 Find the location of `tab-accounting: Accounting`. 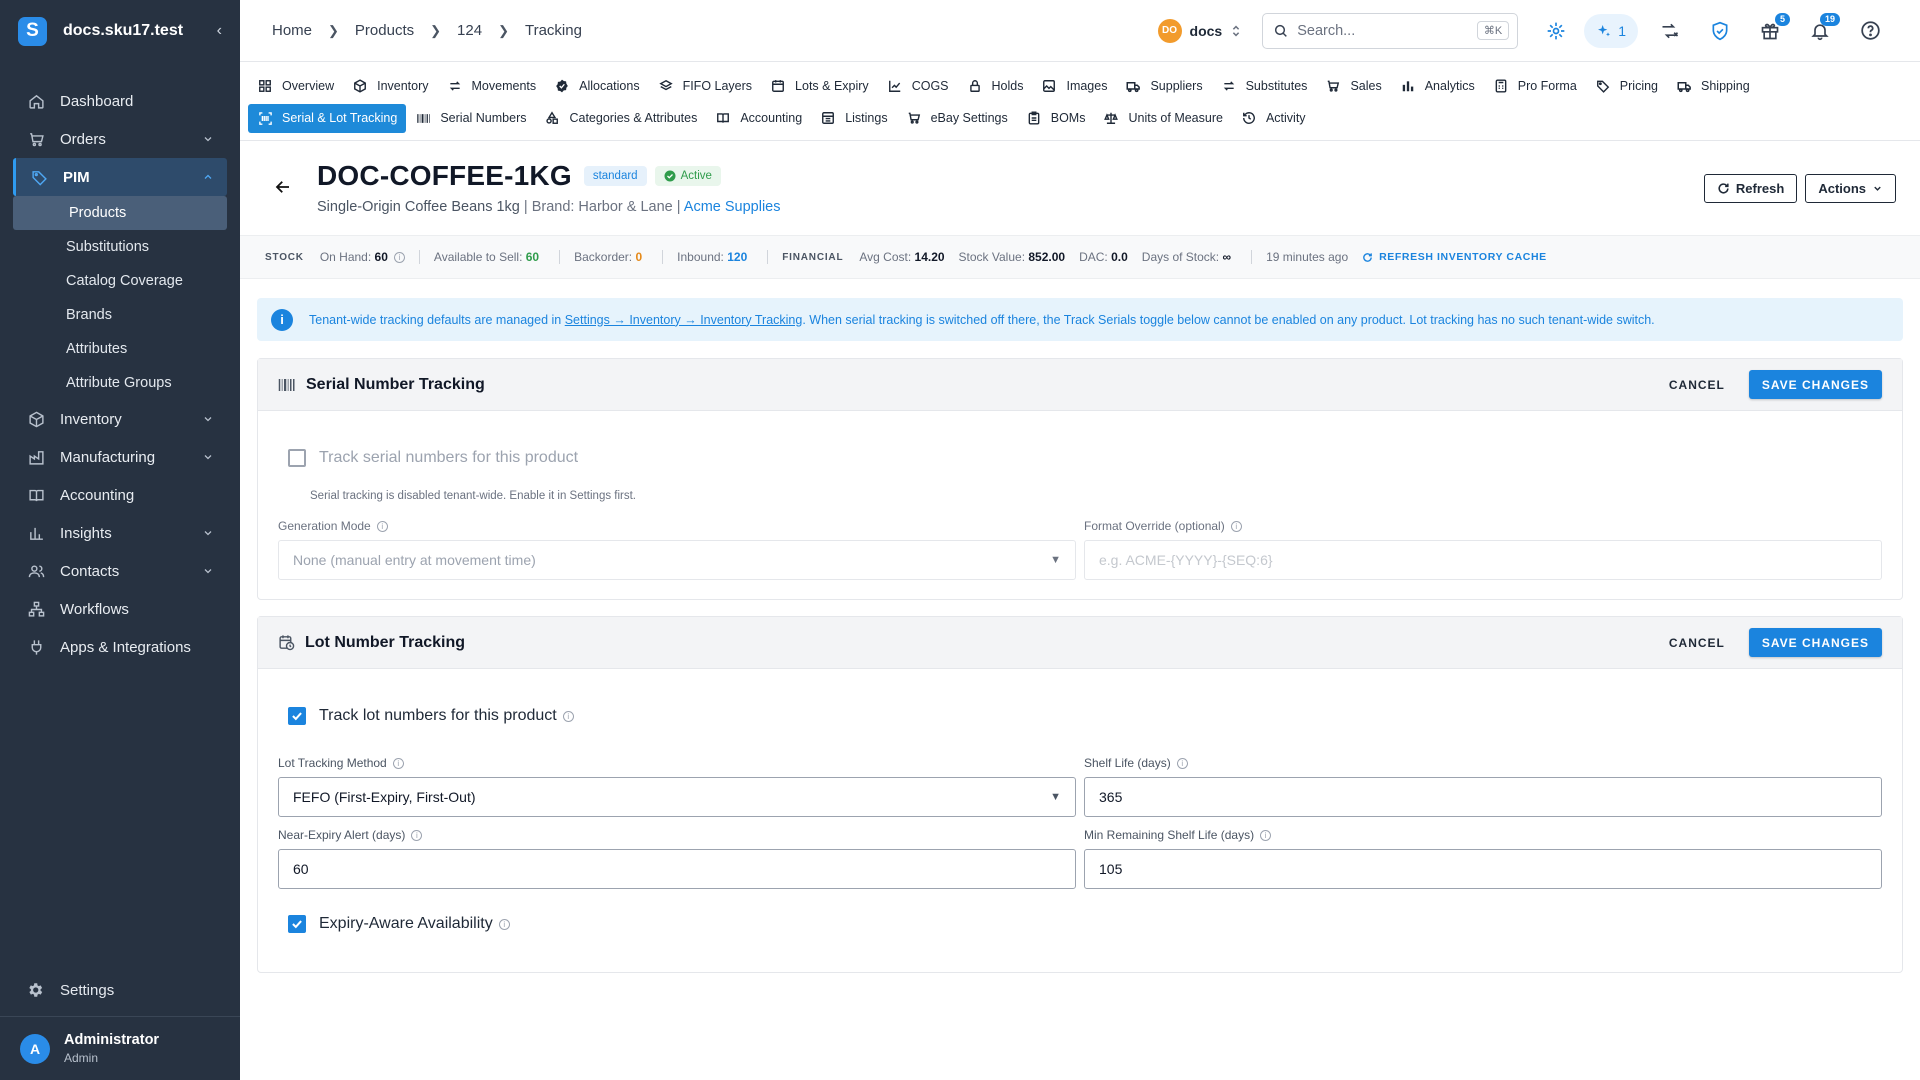

tab-accounting: Accounting is located at coordinates (758, 118).